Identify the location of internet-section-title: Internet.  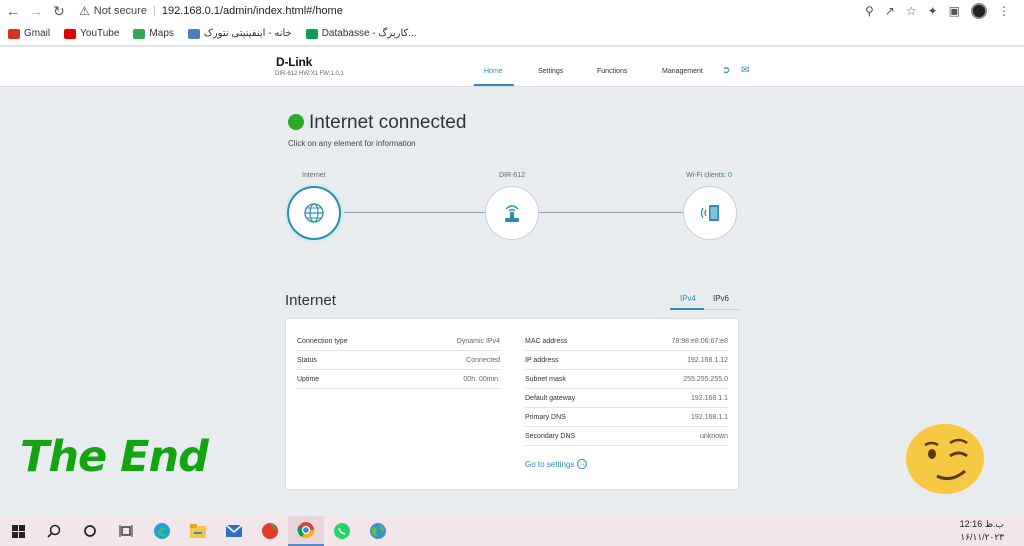
(310, 300).